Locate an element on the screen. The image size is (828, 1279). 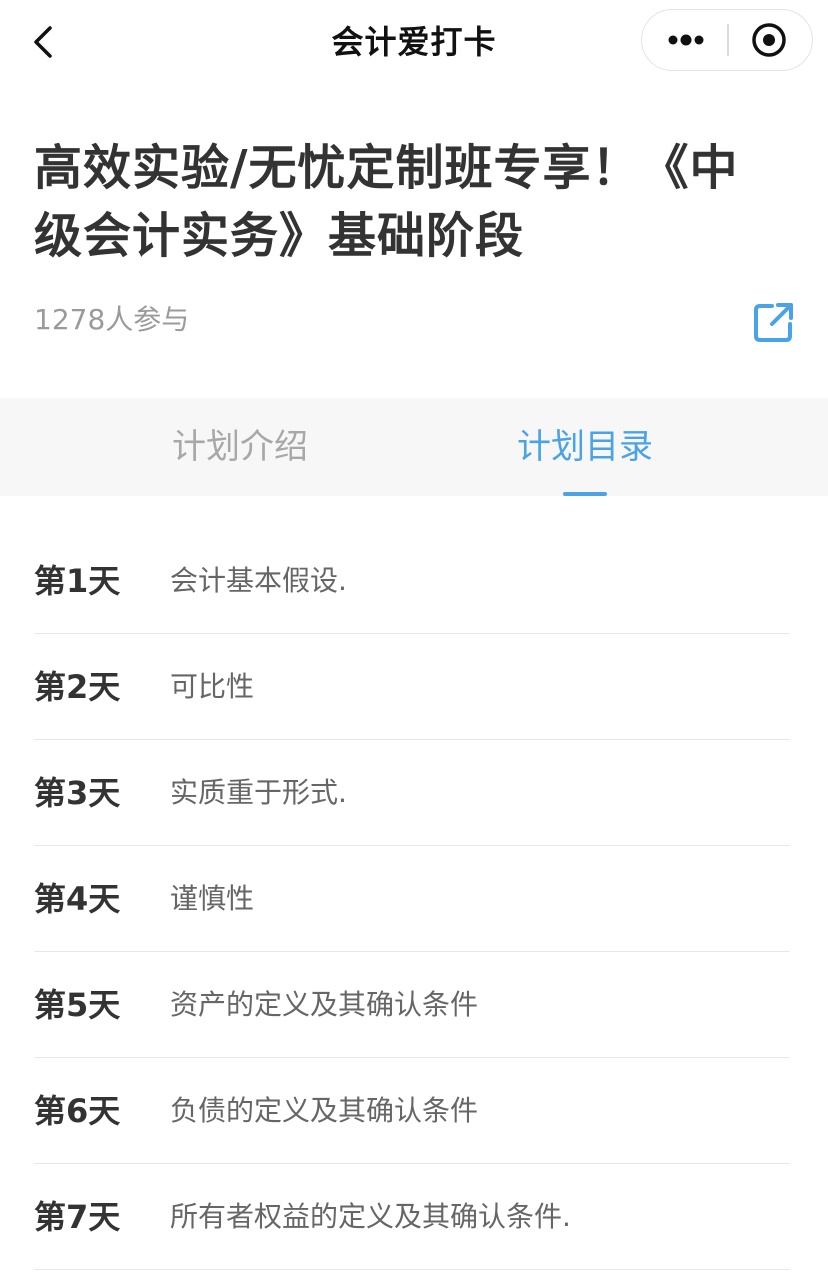
catalog-item: 第5天 资产的定义及其确认条件 is located at coordinates (414, 1005).